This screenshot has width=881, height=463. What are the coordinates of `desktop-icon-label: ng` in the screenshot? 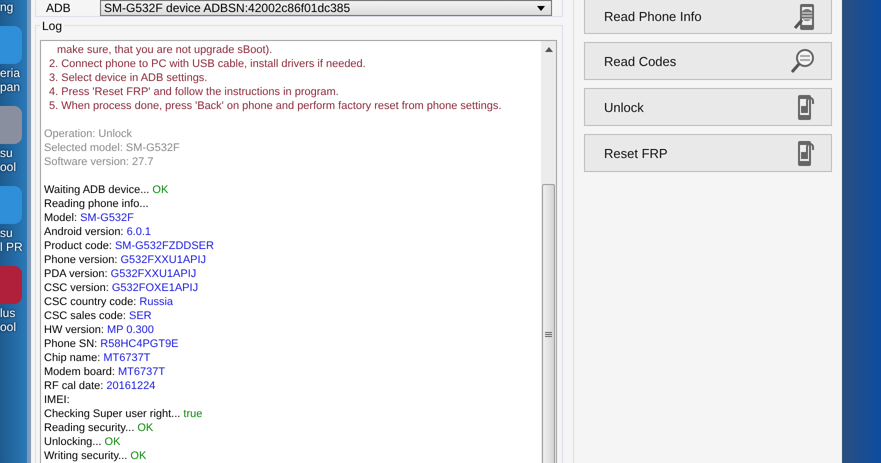 It's located at (7, 7).